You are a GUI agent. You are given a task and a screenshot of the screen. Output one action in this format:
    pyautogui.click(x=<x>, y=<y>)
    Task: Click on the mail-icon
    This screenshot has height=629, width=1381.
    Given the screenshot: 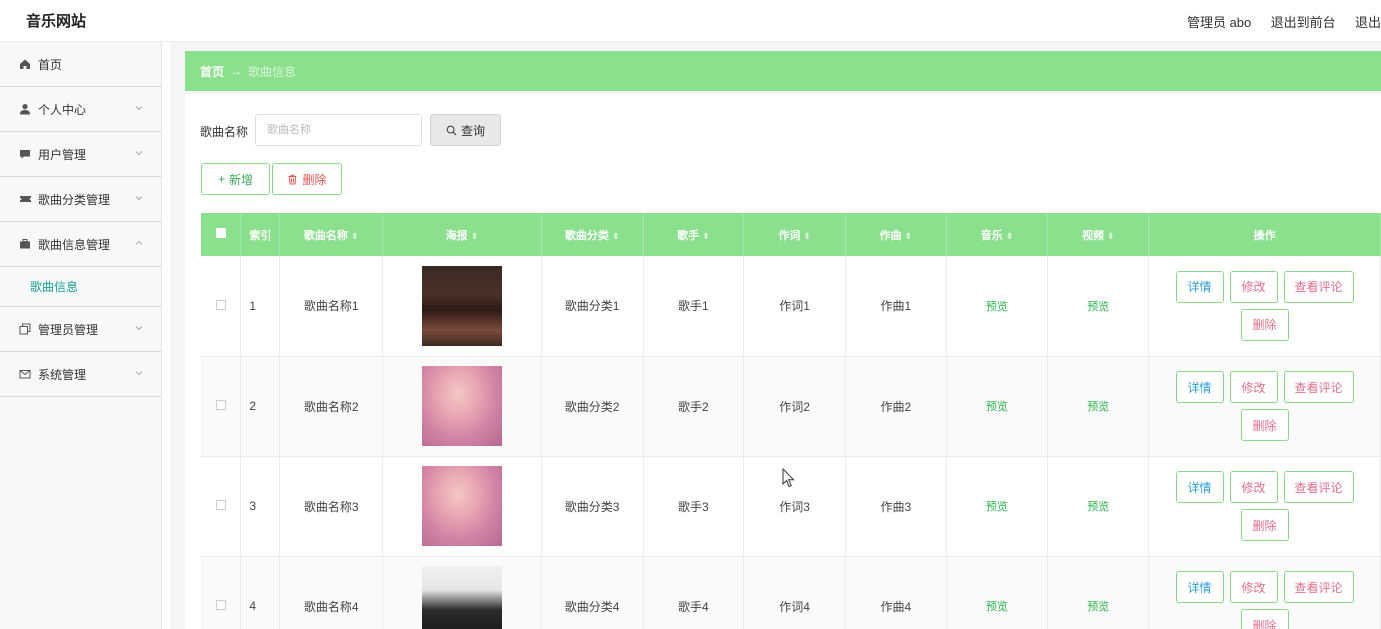 What is the action you would take?
    pyautogui.click(x=25, y=374)
    